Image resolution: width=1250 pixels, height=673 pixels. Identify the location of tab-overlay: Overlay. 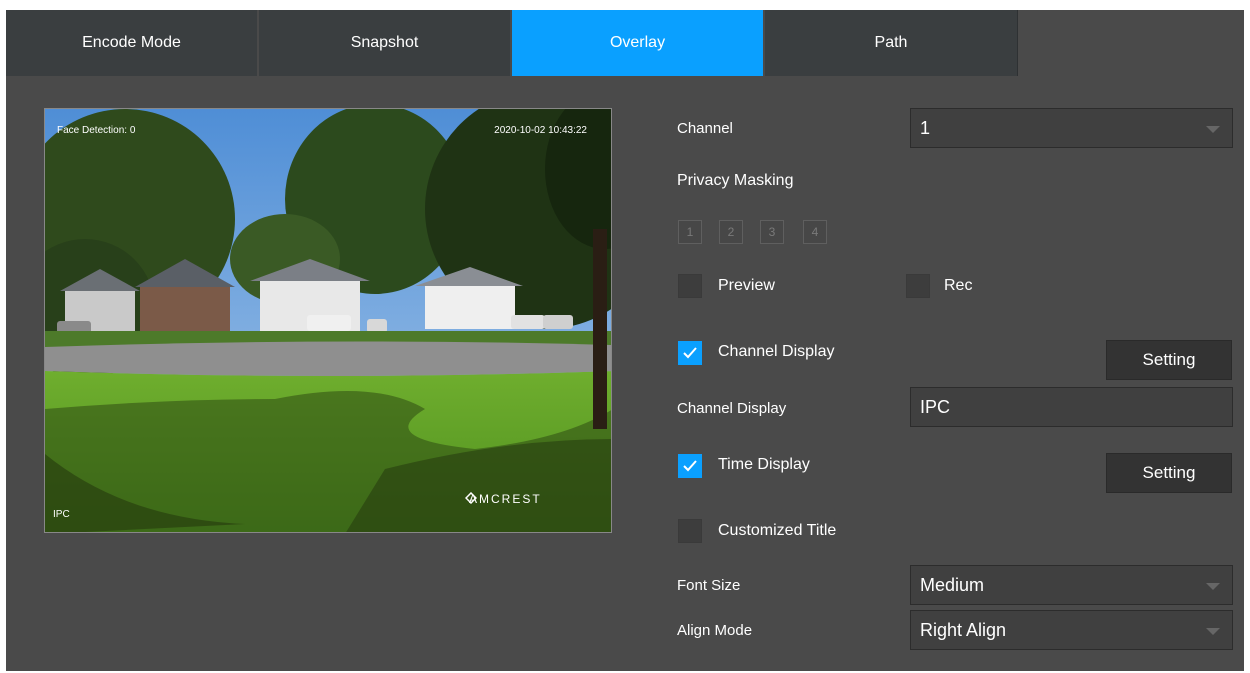
(638, 43).